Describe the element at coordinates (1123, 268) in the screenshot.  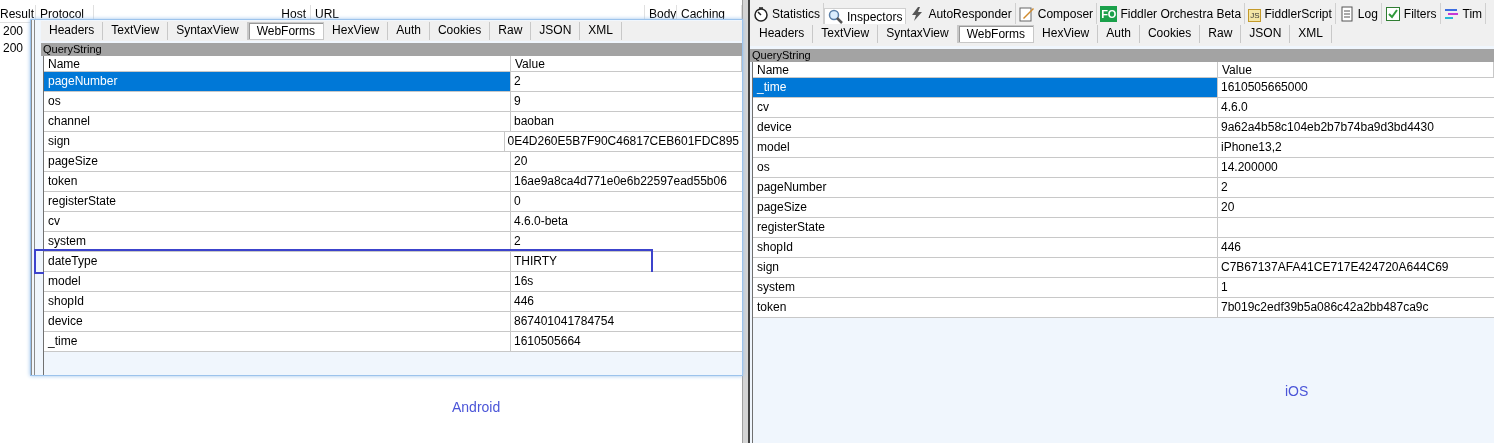
I see `table-row: sign C7B67137AFA41CE717E424720A644C69` at that location.